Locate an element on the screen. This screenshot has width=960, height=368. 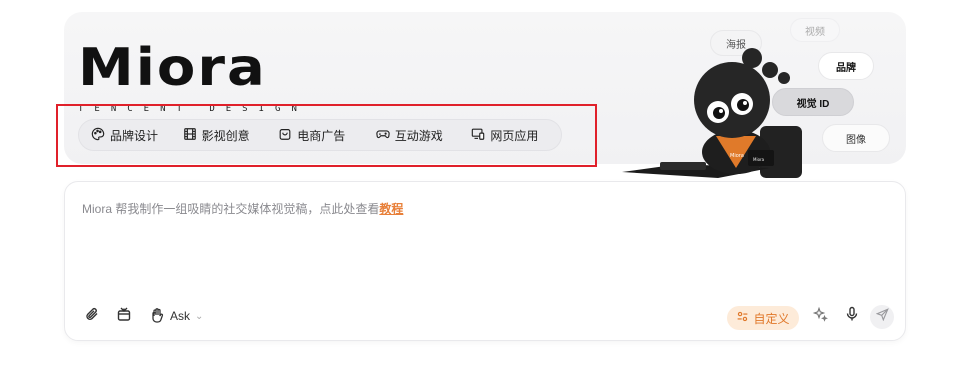
mascot-illustration: Miora Miora is located at coordinates (720, 110).